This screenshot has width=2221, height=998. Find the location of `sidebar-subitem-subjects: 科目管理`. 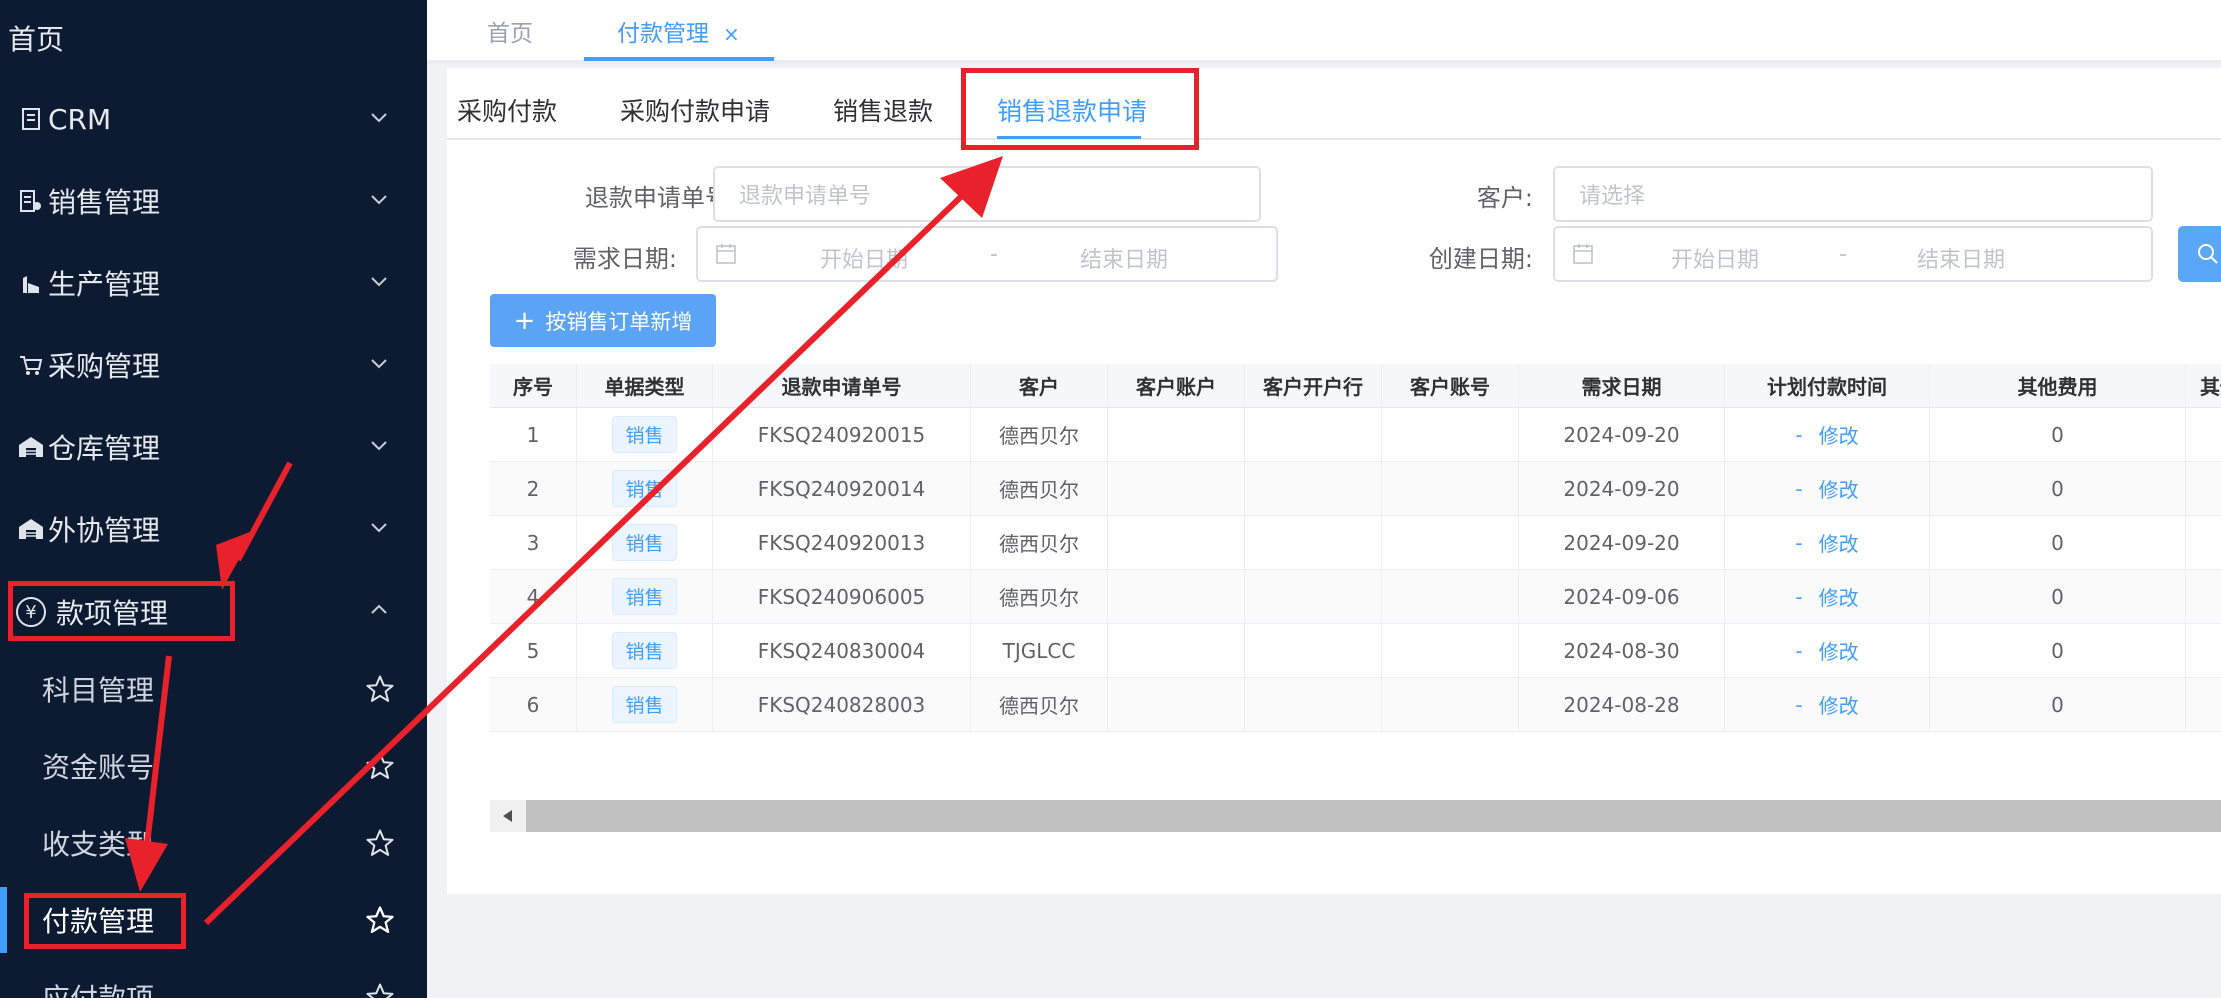

sidebar-subitem-subjects: 科目管理 is located at coordinates (213, 689).